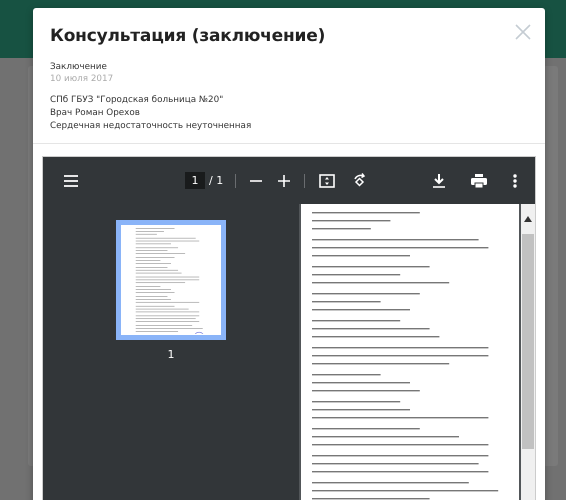 The image size is (566, 500). I want to click on download-icon, so click(439, 181).